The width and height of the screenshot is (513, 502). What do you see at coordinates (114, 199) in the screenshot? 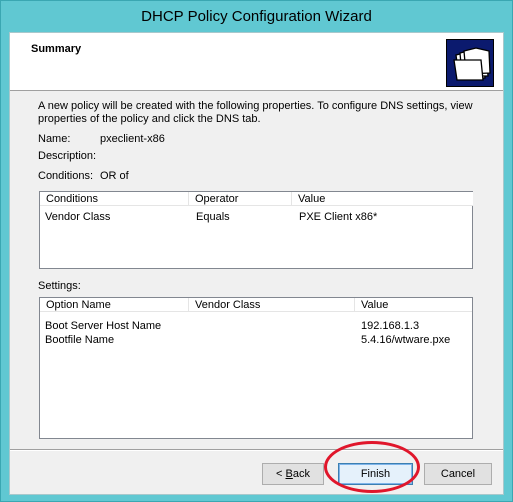
I see `column-header-conditions: Conditions` at bounding box center [114, 199].